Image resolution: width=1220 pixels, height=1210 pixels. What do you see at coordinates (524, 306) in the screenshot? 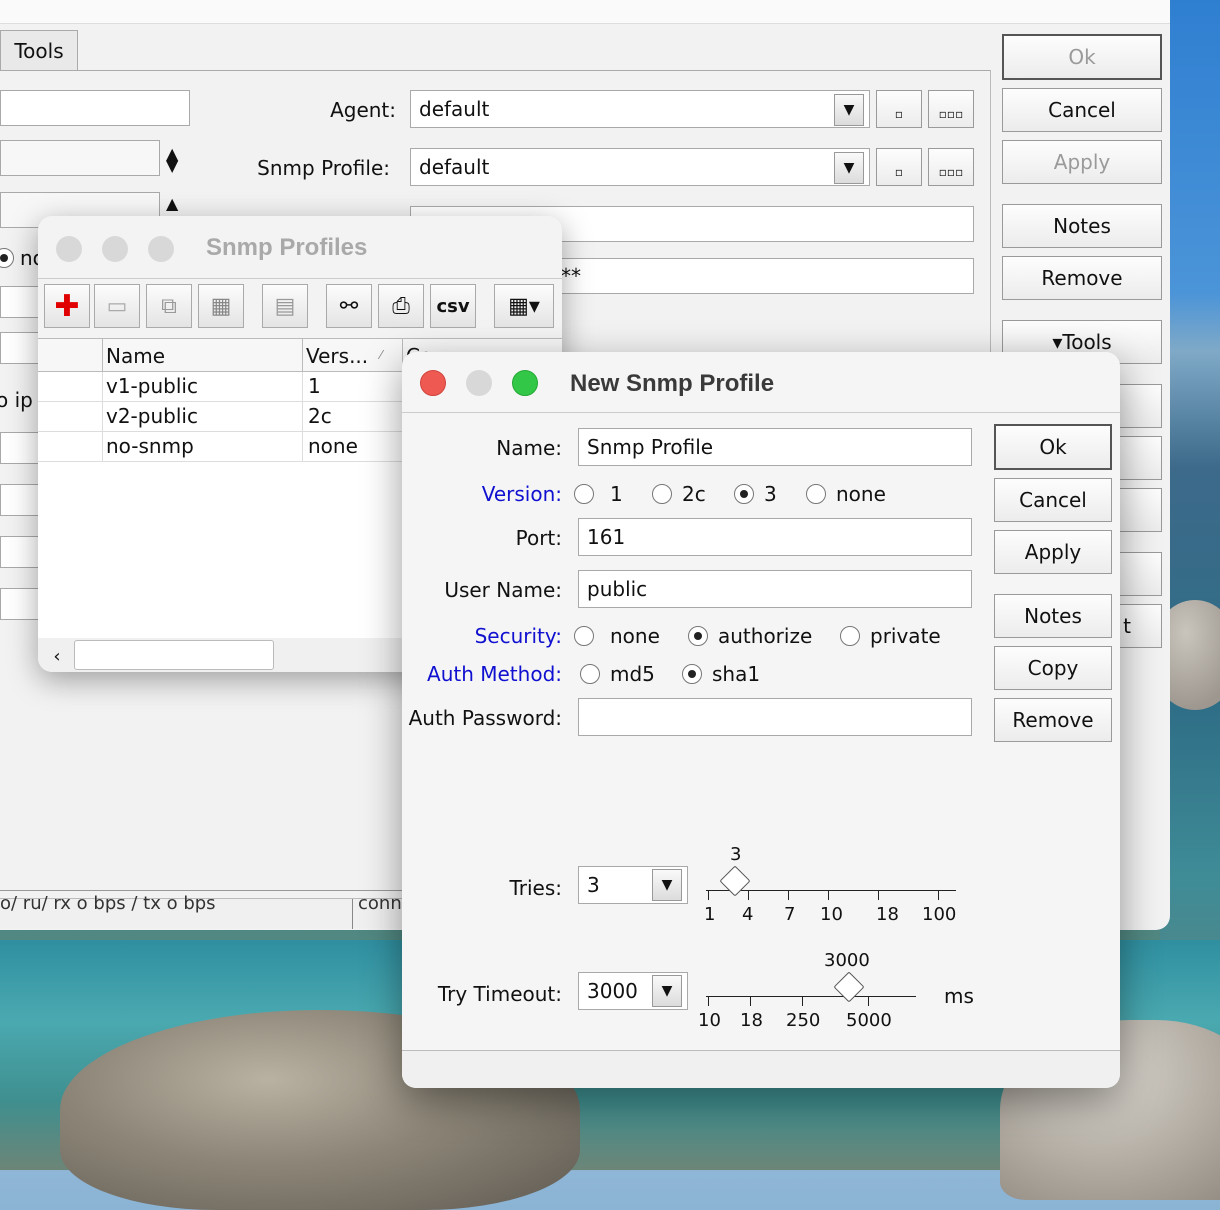
I see `columns-menu-icon: ▦▾` at bounding box center [524, 306].